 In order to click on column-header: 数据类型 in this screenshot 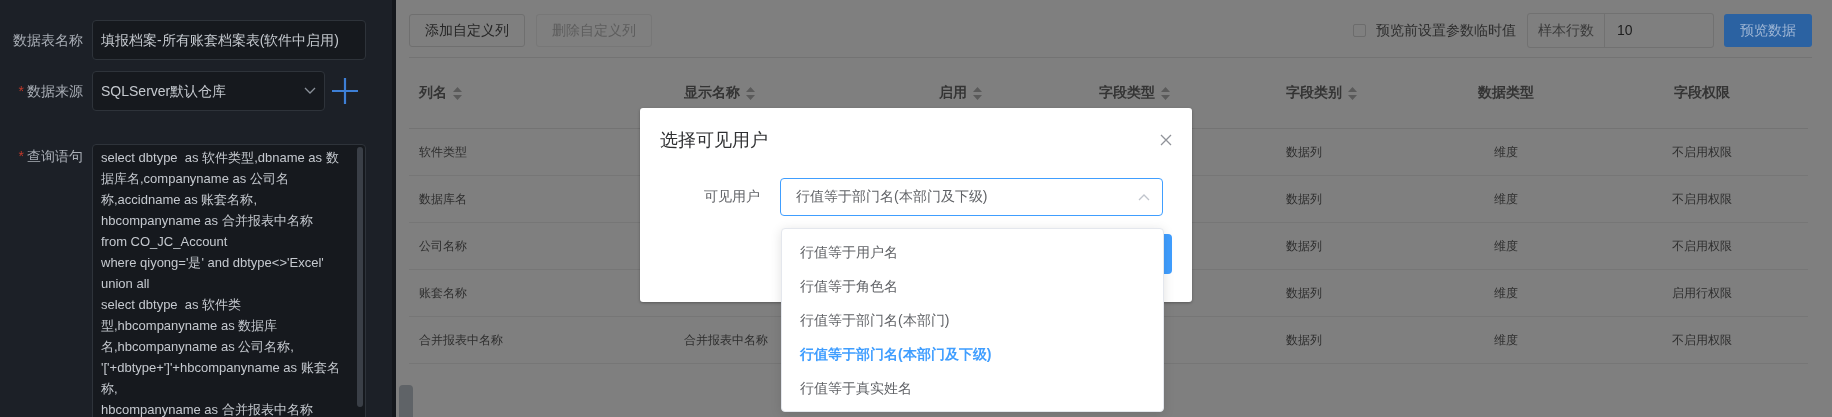, I will do `click(1506, 93)`.